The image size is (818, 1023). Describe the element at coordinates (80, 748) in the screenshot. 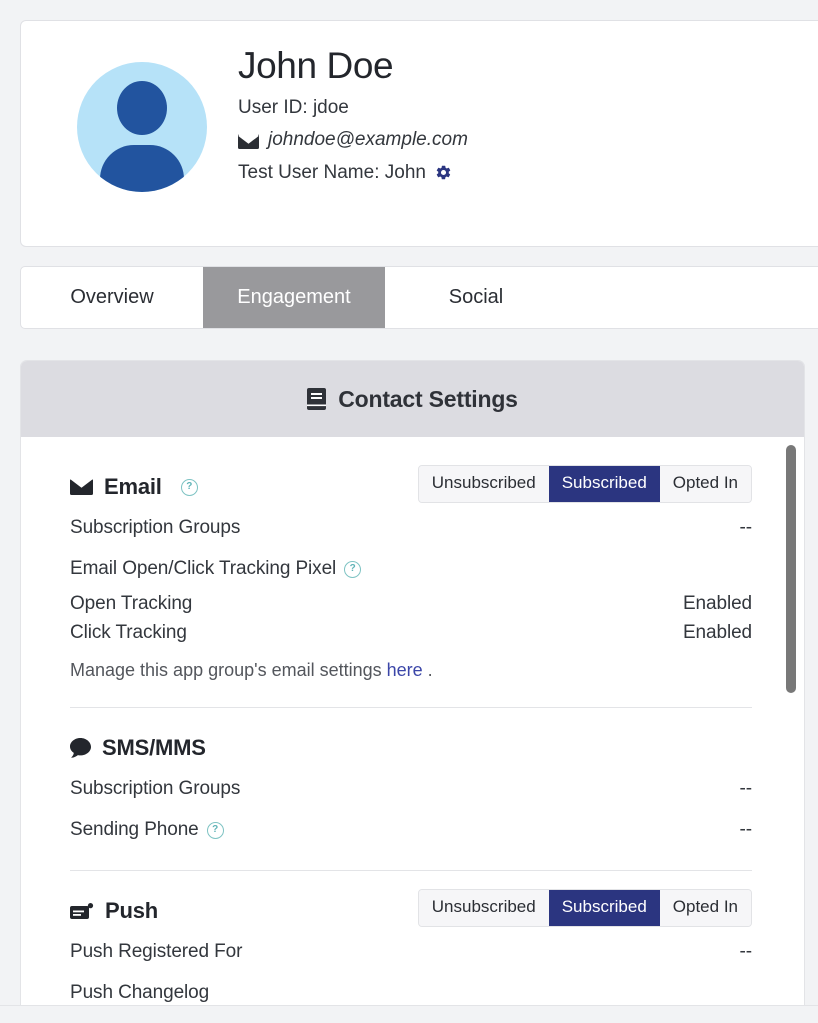

I see `chat-bubble-icon` at that location.